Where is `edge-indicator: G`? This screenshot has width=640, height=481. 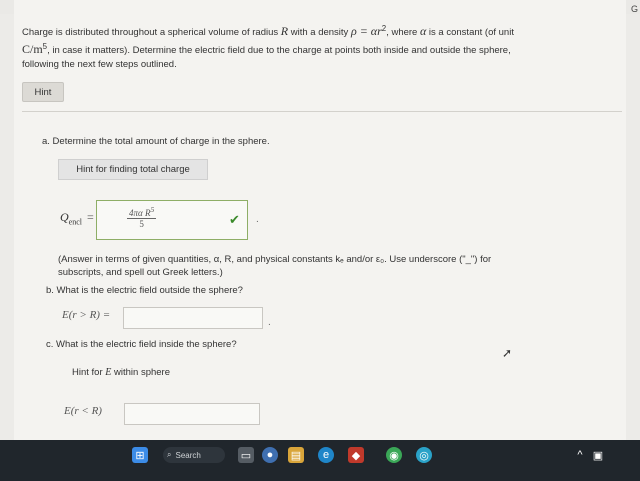 edge-indicator: G is located at coordinates (634, 9).